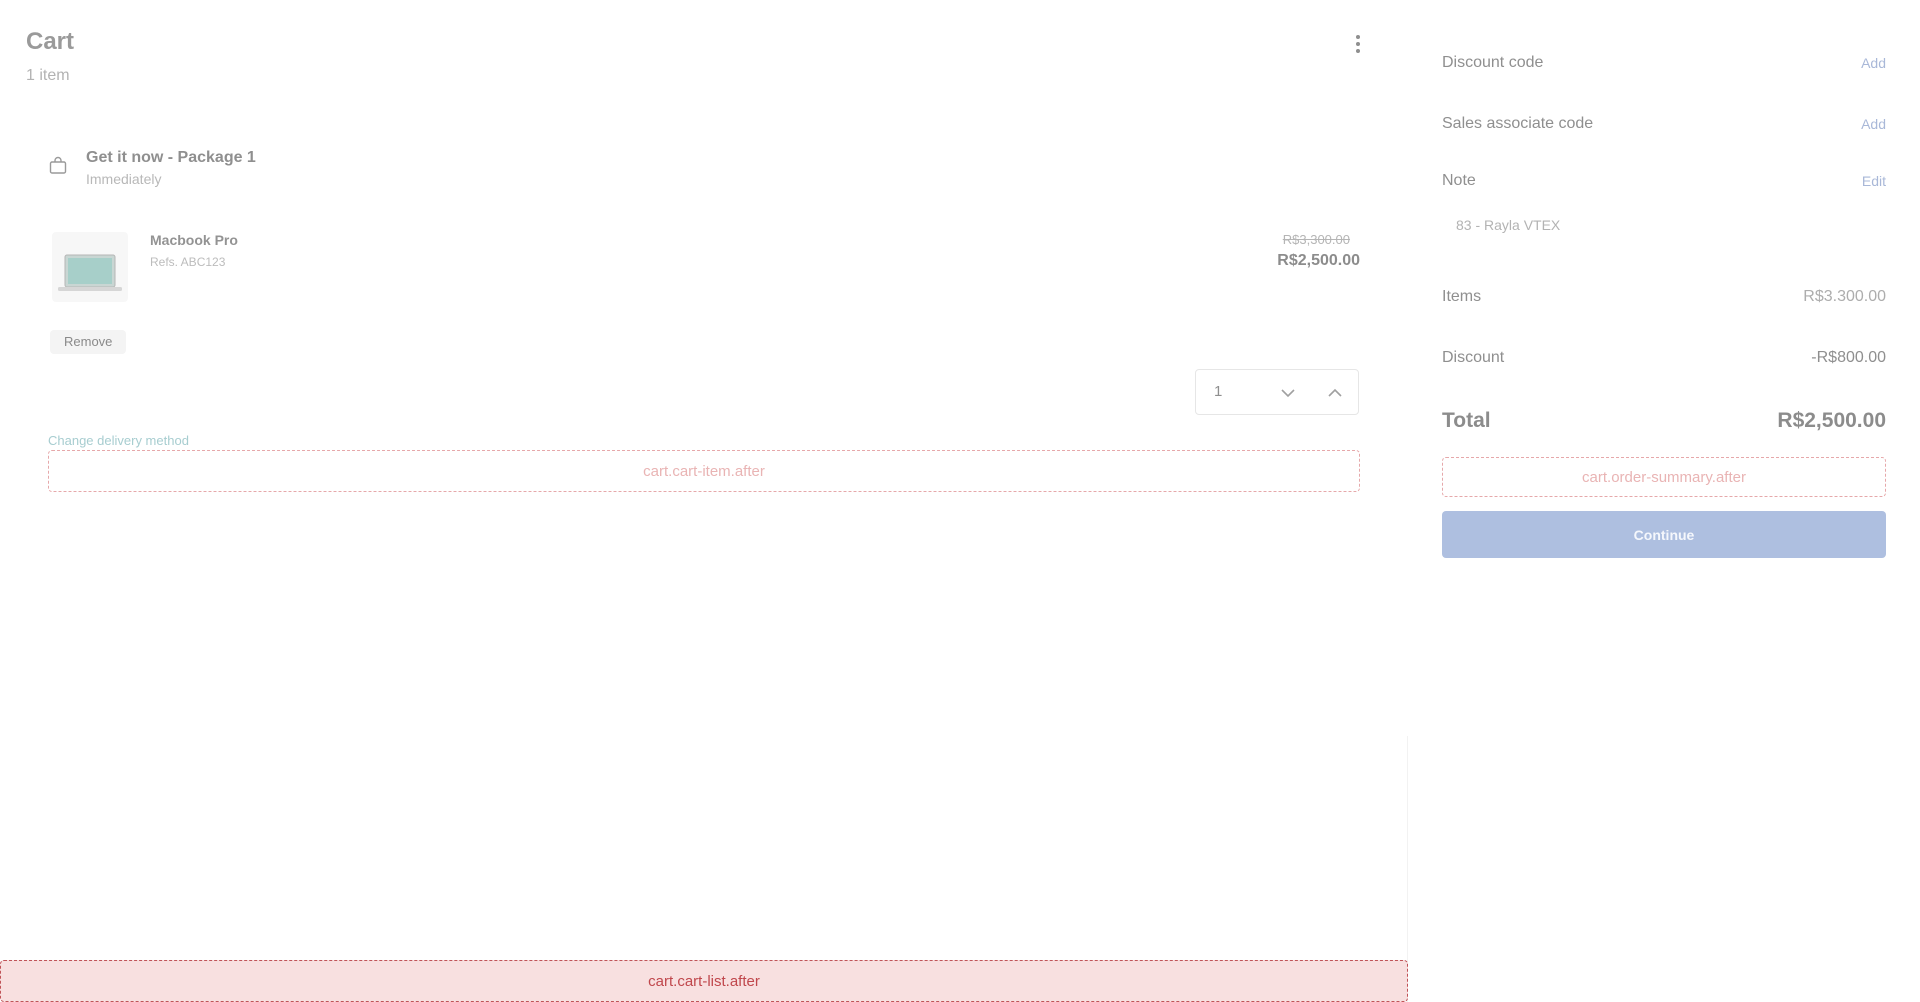 This screenshot has width=1920, height=1002. Describe the element at coordinates (1335, 393) in the screenshot. I see `chevron-up-icon` at that location.